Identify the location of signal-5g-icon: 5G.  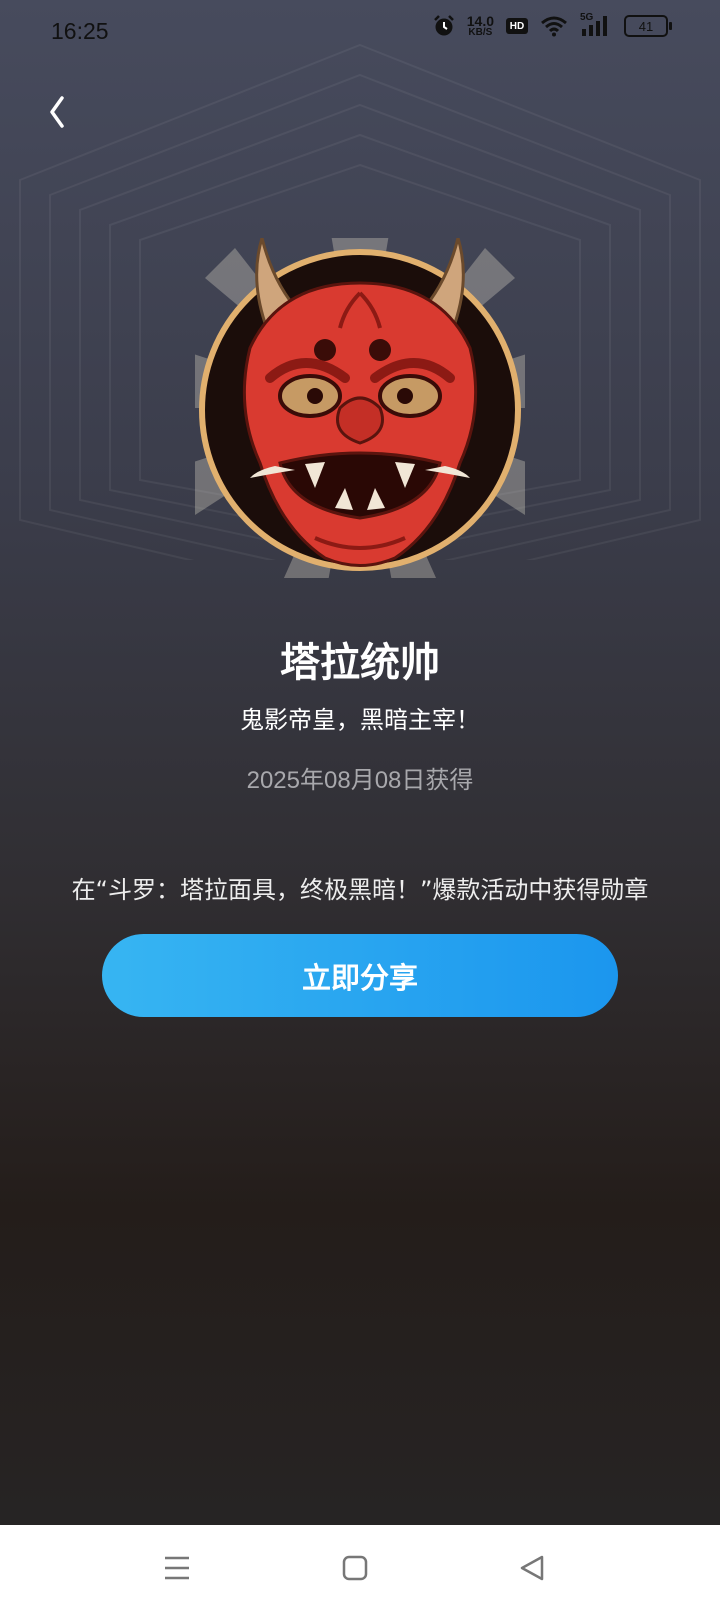
(596, 24).